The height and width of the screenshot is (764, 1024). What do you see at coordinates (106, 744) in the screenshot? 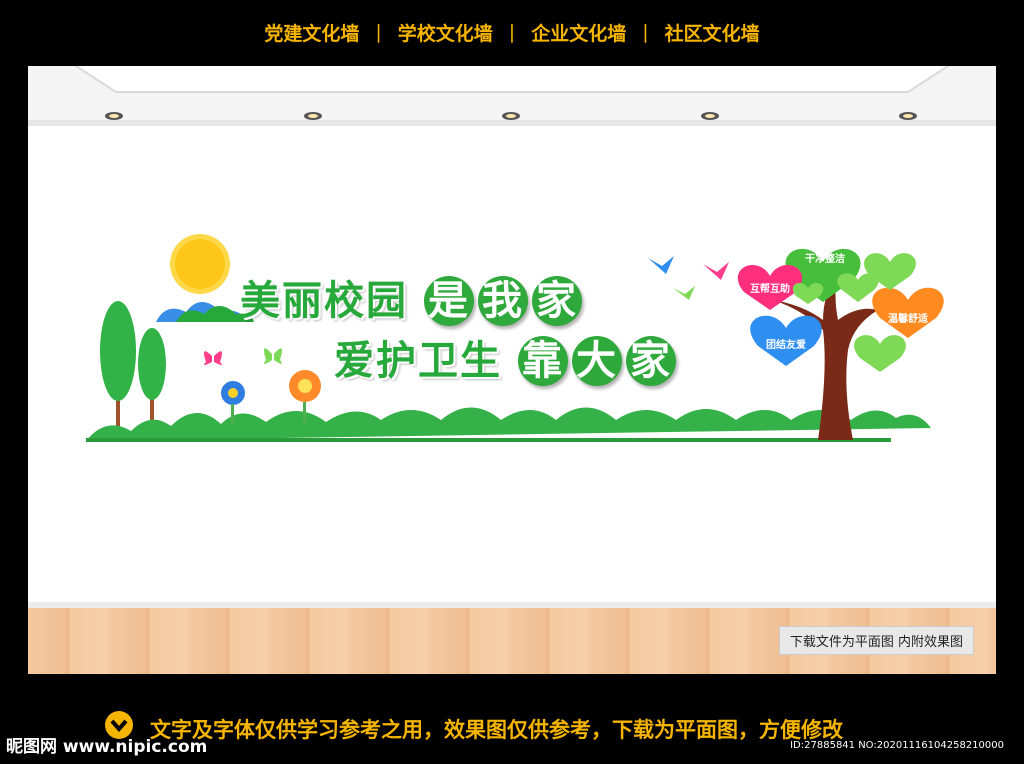
I see `site-logo: 昵图网 www.nipic.com` at bounding box center [106, 744].